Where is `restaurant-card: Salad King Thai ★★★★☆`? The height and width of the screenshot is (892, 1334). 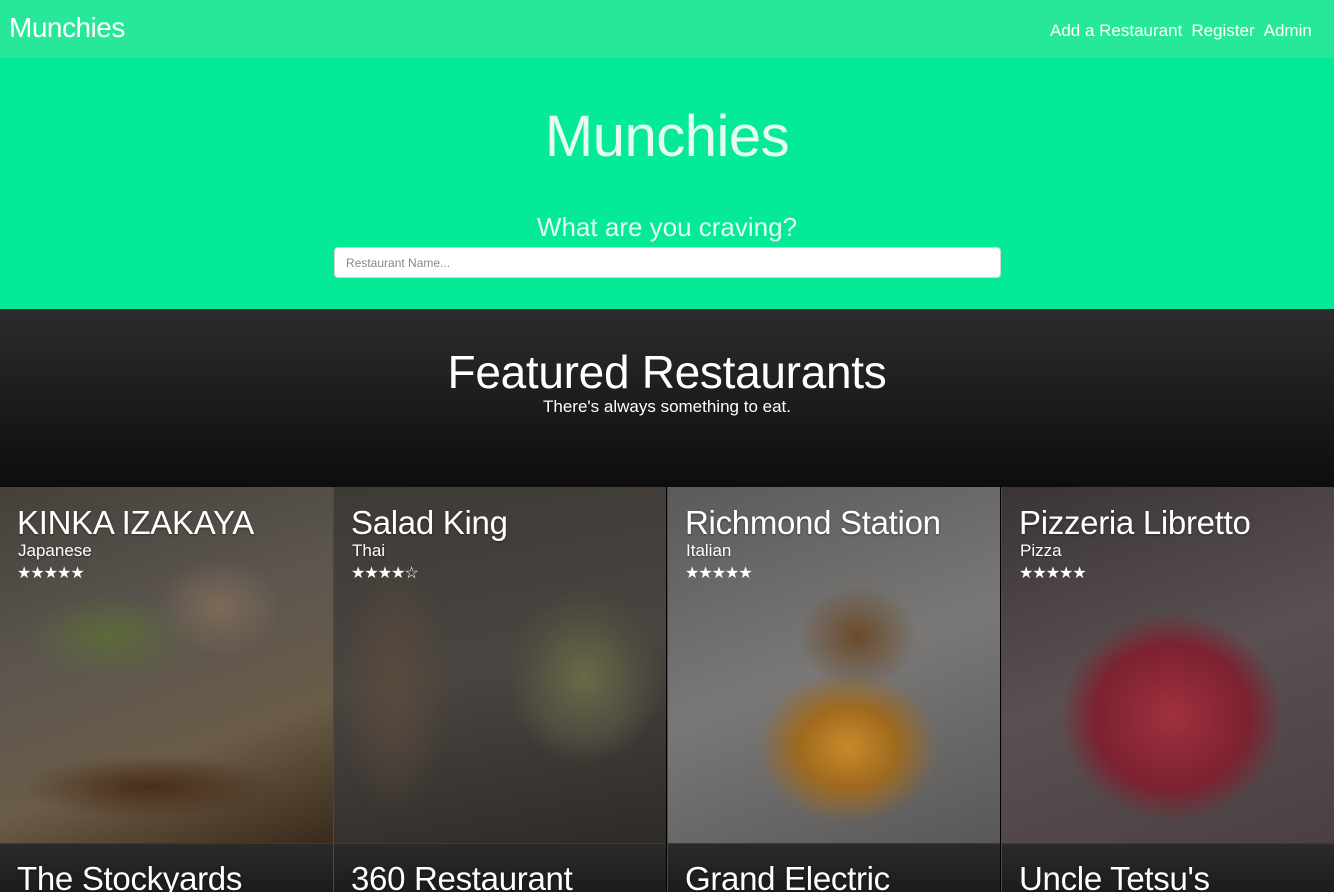 restaurant-card: Salad King Thai ★★★★☆ is located at coordinates (499, 665).